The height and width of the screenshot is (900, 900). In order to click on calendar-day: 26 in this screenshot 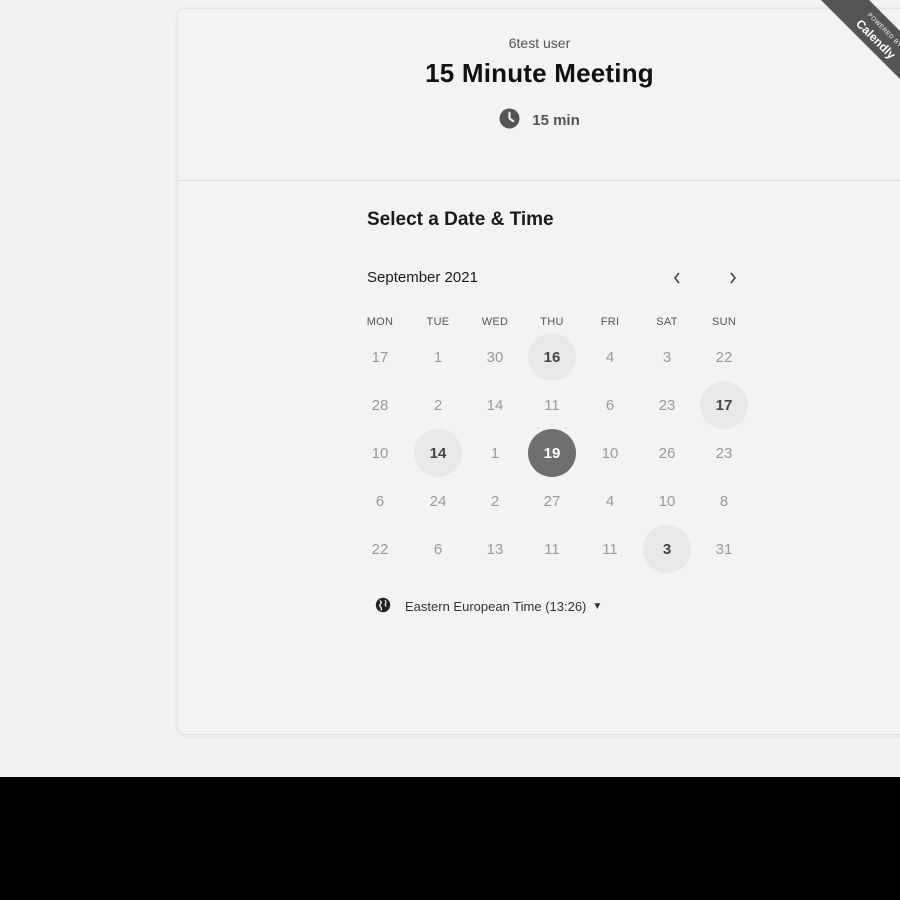, I will do `click(667, 453)`.